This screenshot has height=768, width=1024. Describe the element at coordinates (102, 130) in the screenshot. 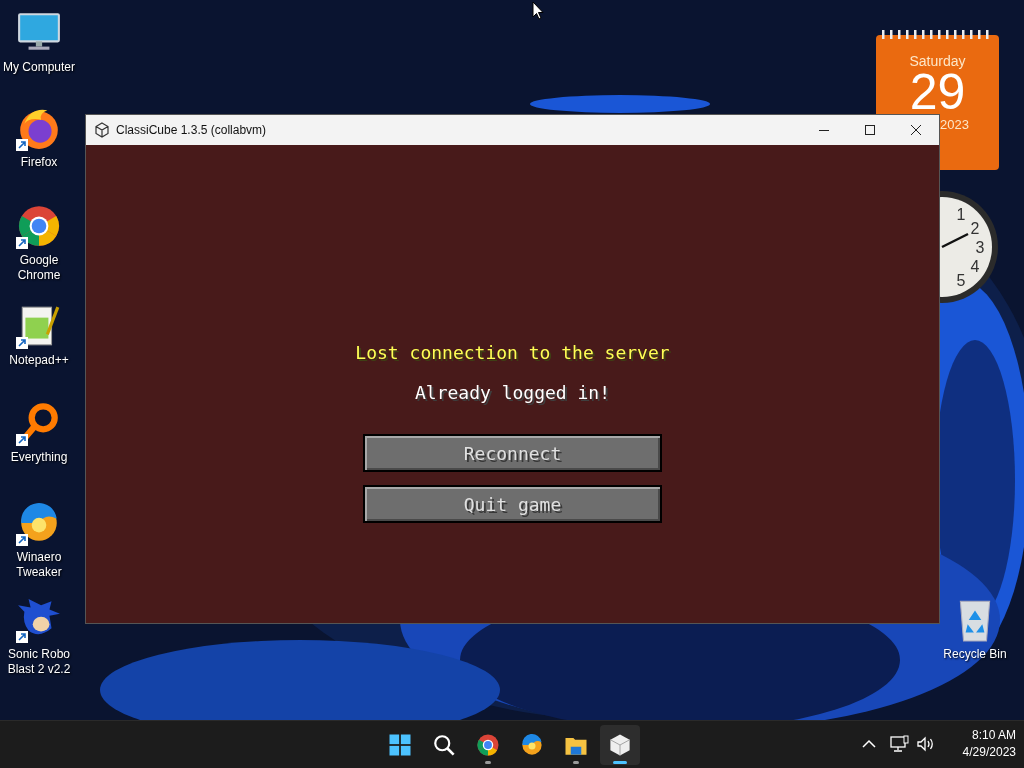

I see `cube-icon` at that location.